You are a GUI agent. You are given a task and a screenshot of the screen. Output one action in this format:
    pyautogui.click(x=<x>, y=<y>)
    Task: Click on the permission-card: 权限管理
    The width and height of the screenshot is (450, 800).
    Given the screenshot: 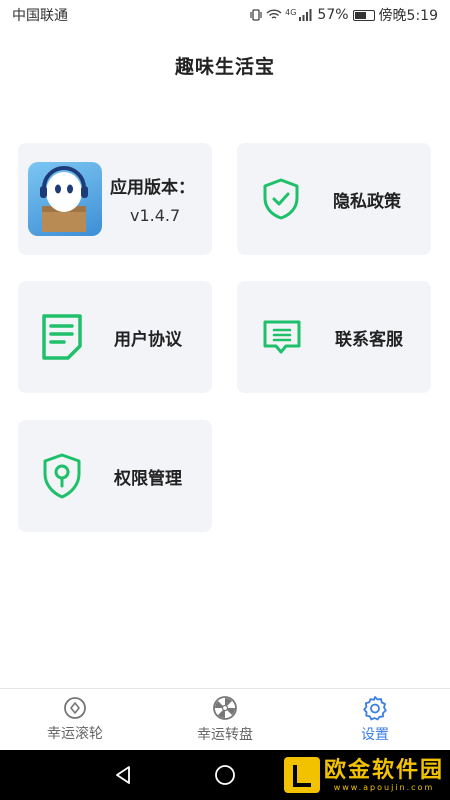 What is the action you would take?
    pyautogui.click(x=115, y=476)
    